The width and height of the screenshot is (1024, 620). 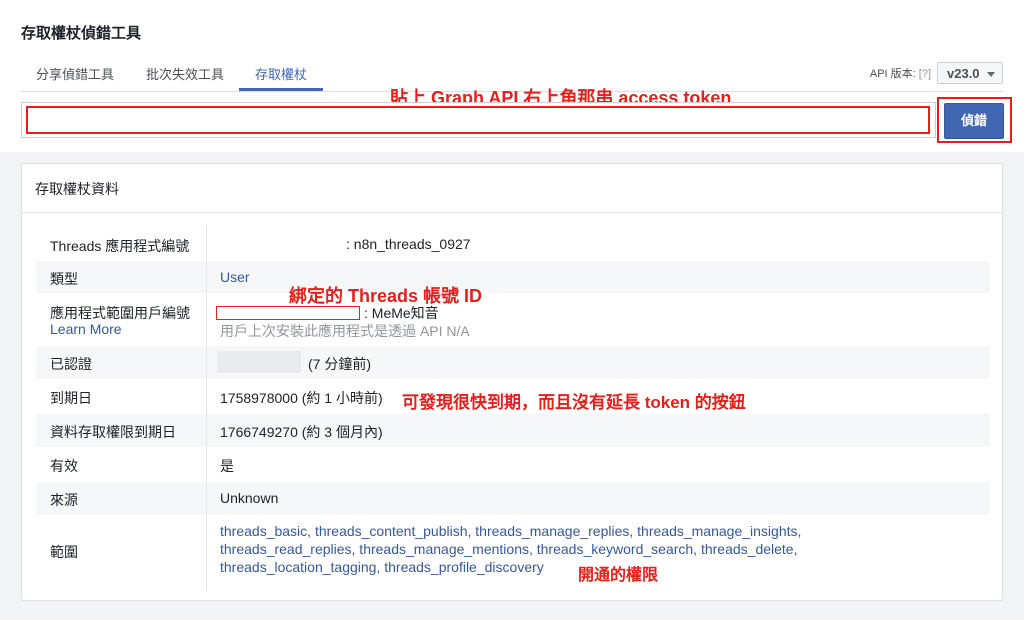 I want to click on access-token-input, so click(x=478, y=120).